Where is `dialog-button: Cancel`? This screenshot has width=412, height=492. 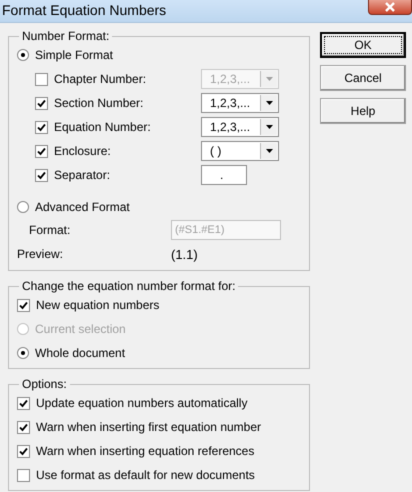
dialog-button: Cancel is located at coordinates (363, 78).